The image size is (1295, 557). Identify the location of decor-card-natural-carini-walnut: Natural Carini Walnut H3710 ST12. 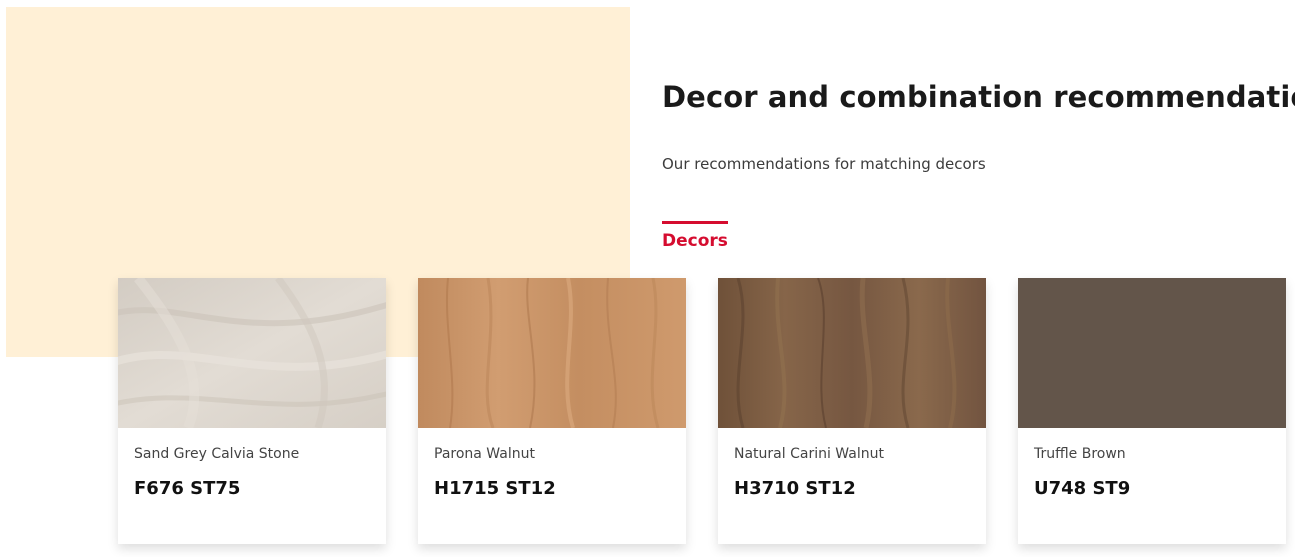
(852, 411).